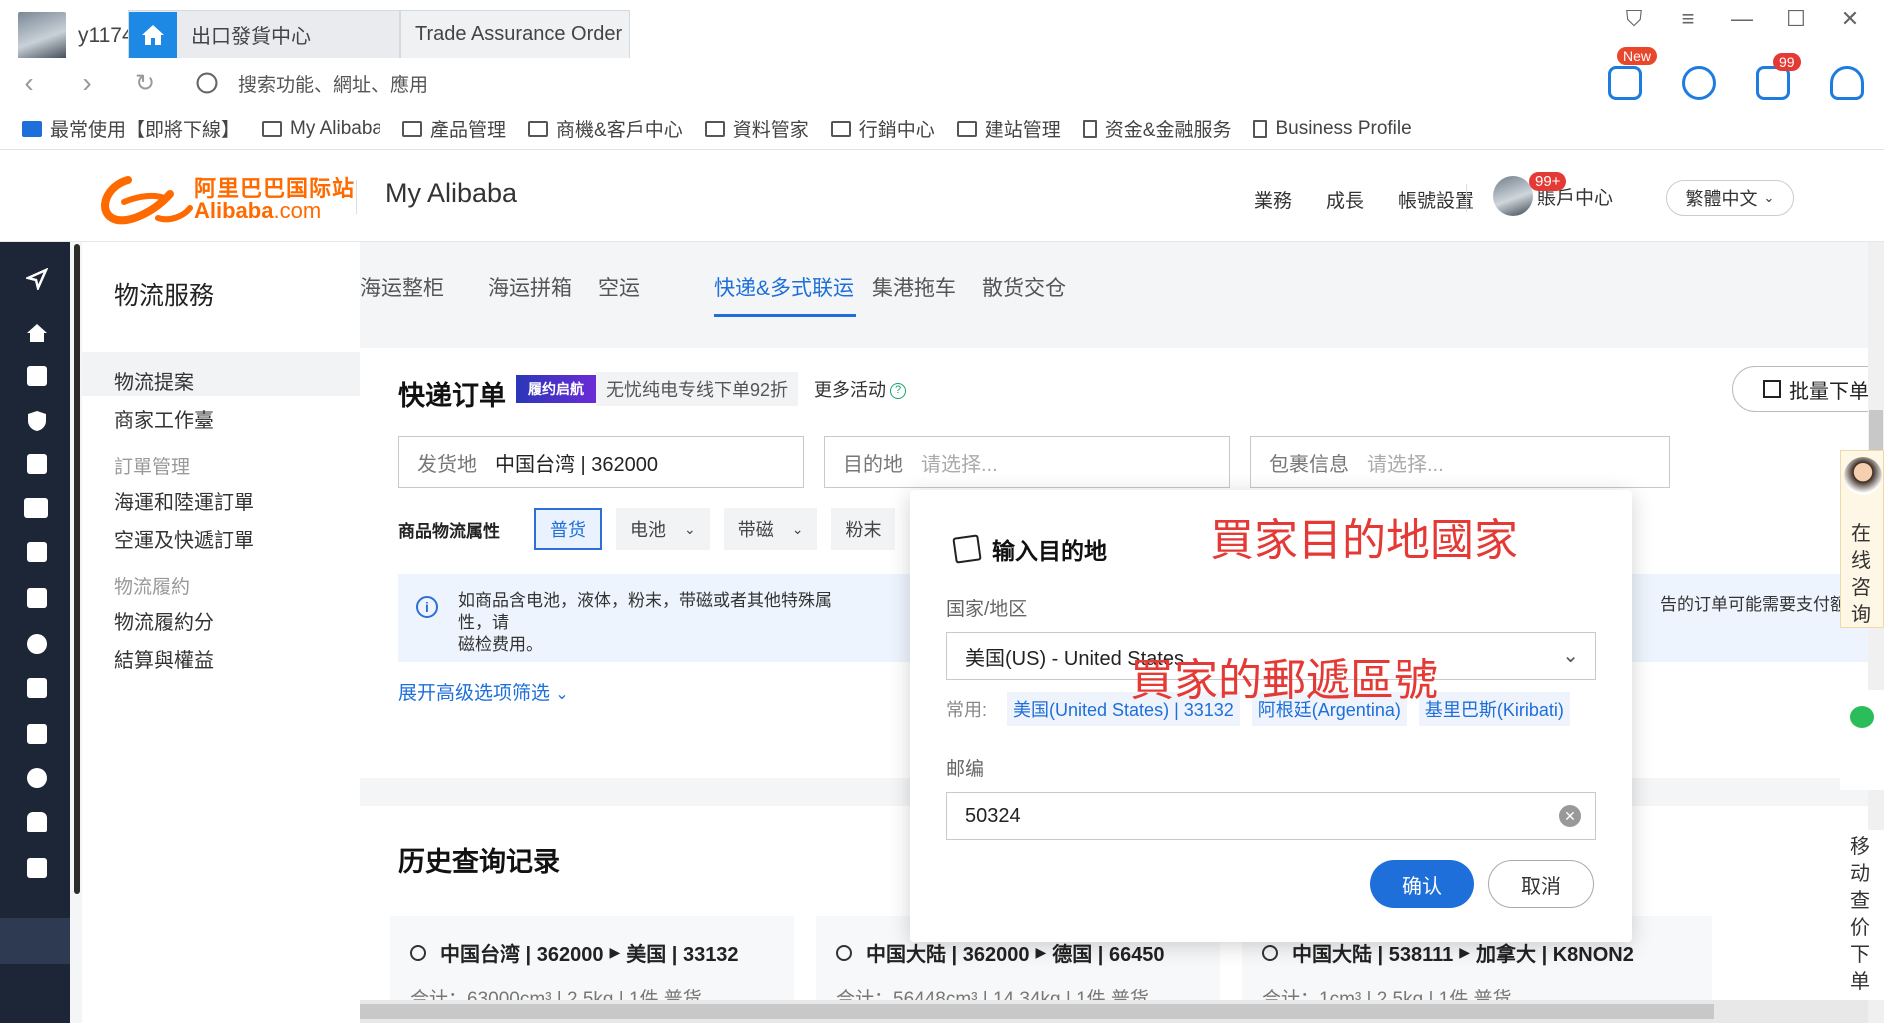 Image resolution: width=1884 pixels, height=1023 pixels. Describe the element at coordinates (483, 691) in the screenshot. I see `advanced-filter-link: 展开高级选项筛选 ⌄` at that location.